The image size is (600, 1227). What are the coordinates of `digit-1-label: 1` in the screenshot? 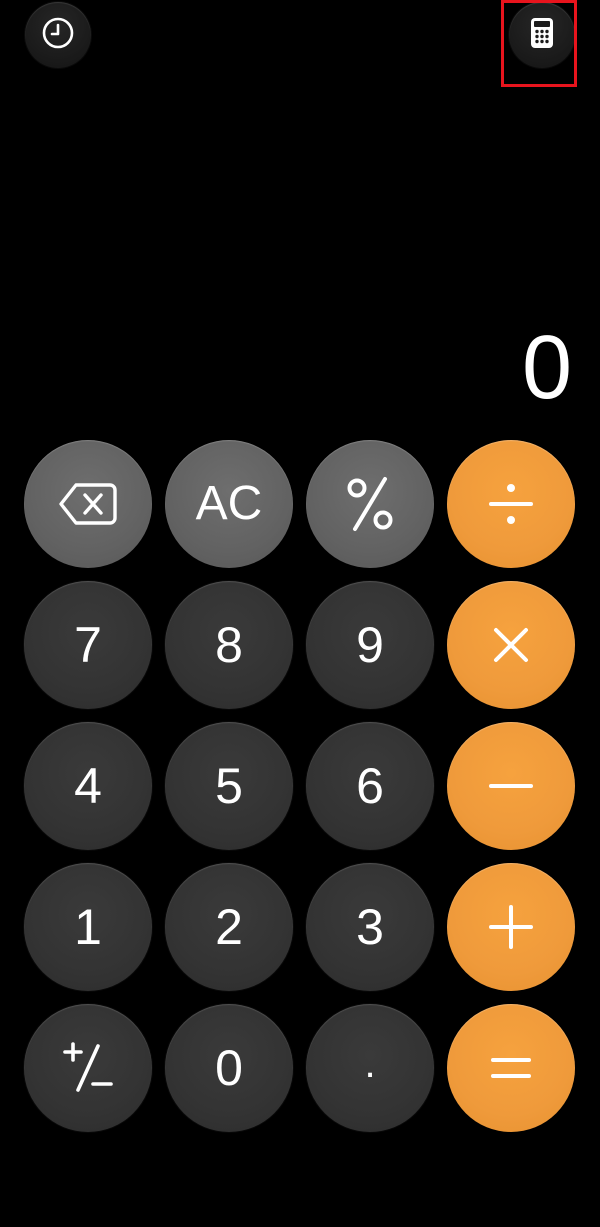 It's located at (88, 927).